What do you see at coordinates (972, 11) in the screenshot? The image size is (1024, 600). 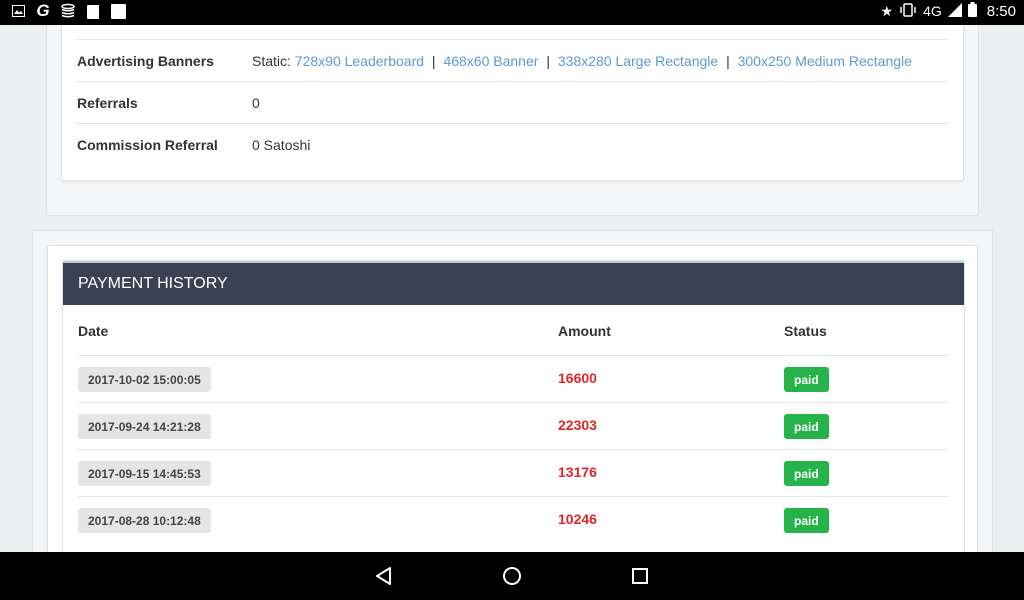 I see `battery-icon` at bounding box center [972, 11].